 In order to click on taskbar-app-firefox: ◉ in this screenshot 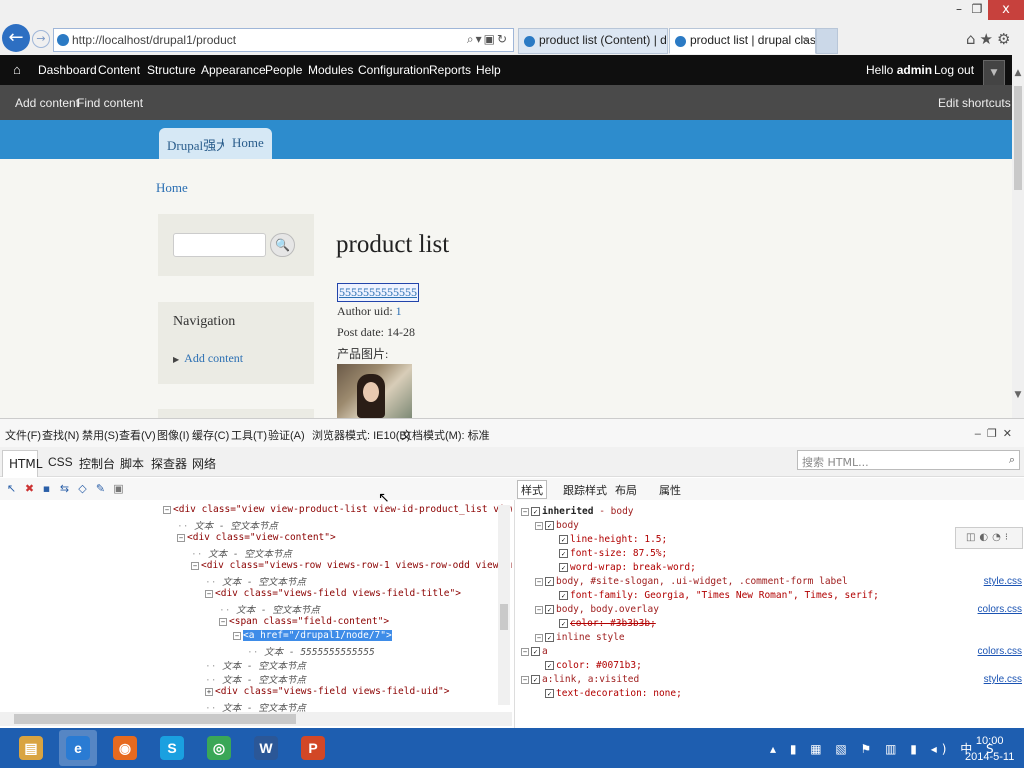, I will do `click(125, 748)`.